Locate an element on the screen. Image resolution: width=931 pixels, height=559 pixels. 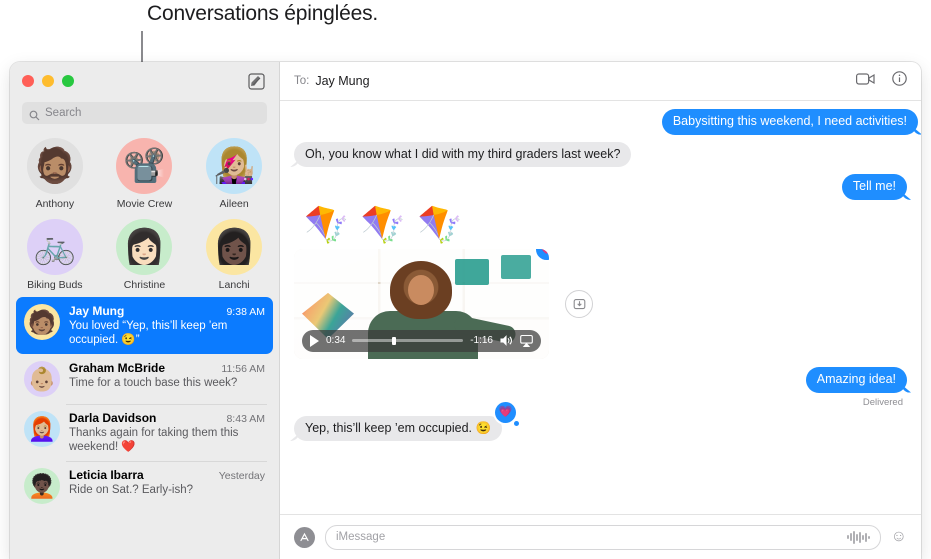
avatar: 🚲 is located at coordinates (54, 247).